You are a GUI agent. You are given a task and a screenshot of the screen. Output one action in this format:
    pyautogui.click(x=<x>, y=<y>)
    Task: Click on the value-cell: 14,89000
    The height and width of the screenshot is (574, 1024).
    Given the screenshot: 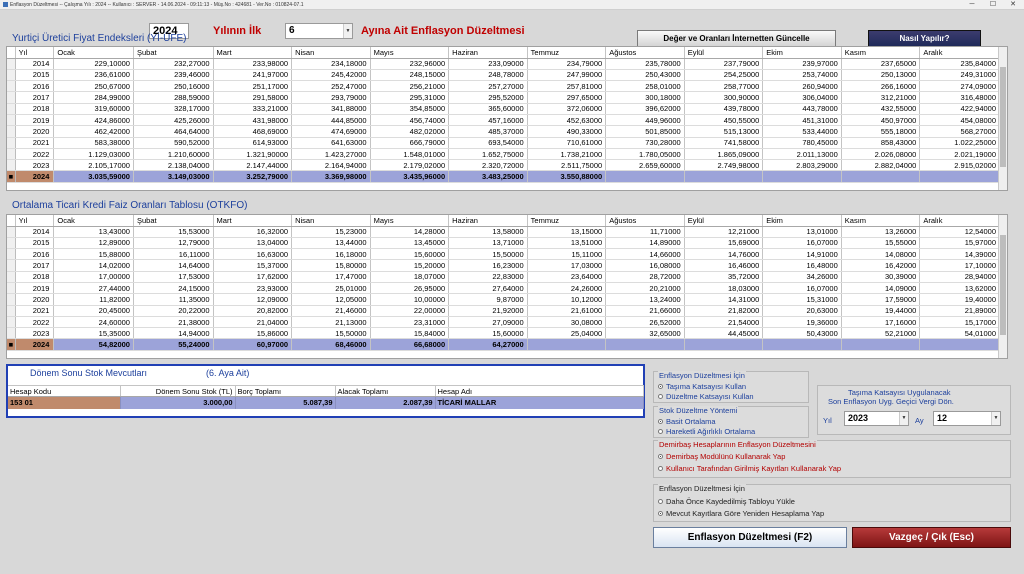 What is the action you would take?
    pyautogui.click(x=645, y=243)
    